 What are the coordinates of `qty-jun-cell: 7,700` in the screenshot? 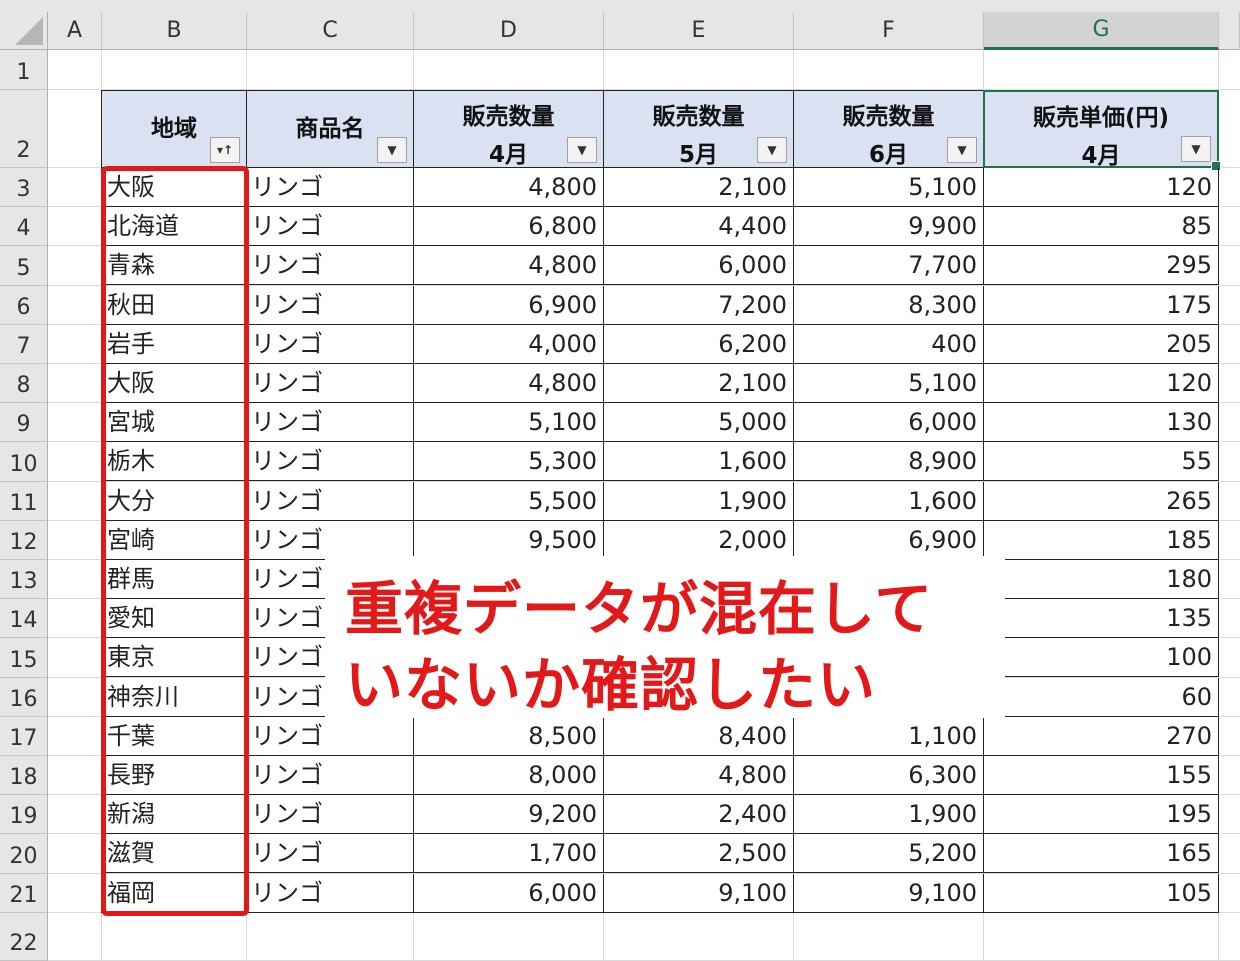 It's located at (888, 266).